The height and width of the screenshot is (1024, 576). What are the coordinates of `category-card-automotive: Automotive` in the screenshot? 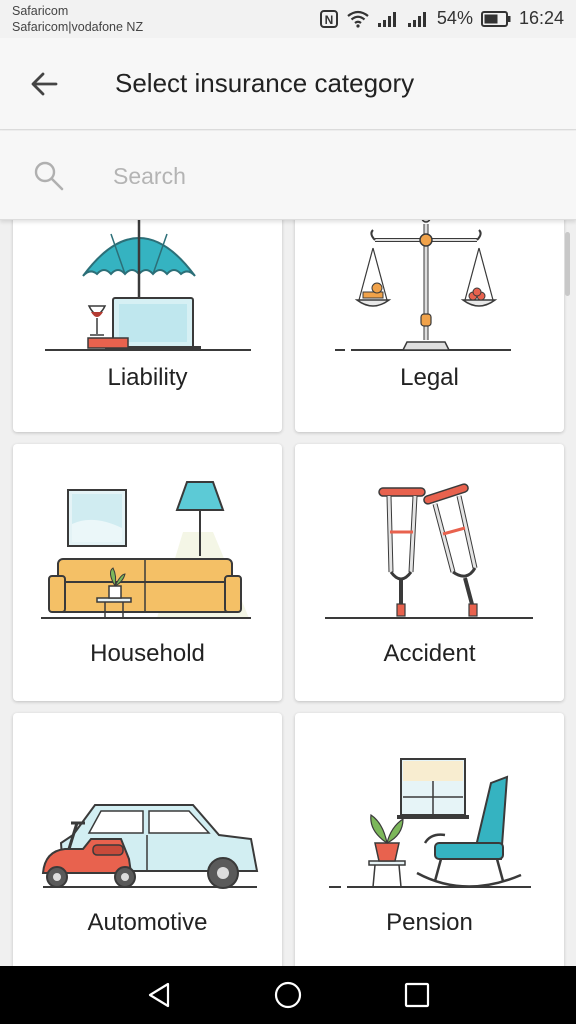 It's located at (147, 839).